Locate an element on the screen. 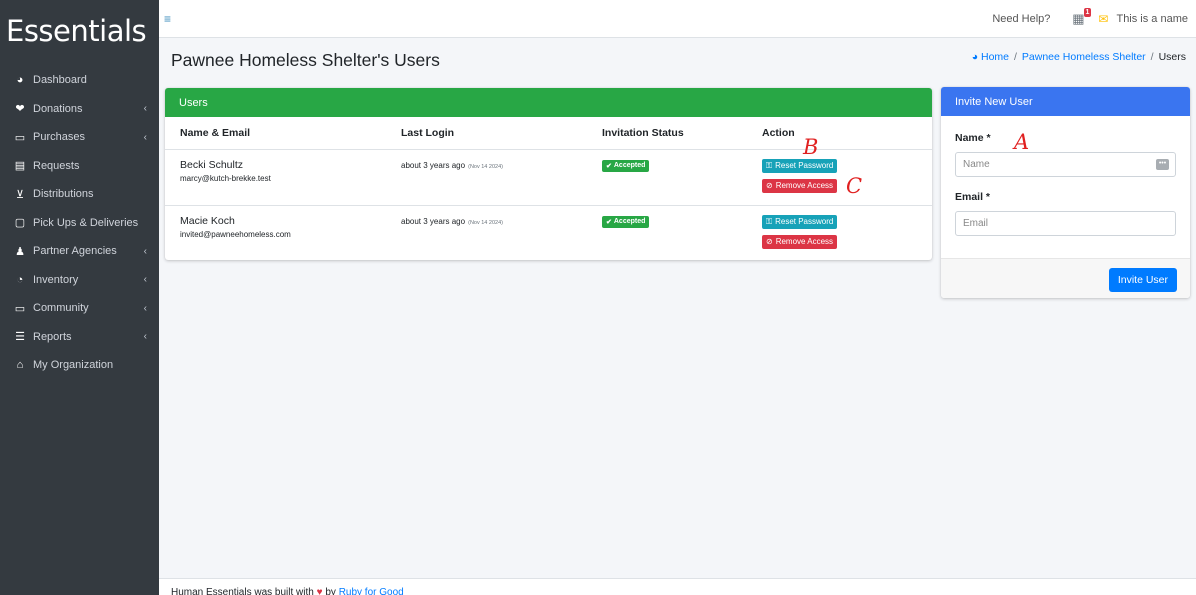  password-manager-icon: ••• is located at coordinates (1162, 164).